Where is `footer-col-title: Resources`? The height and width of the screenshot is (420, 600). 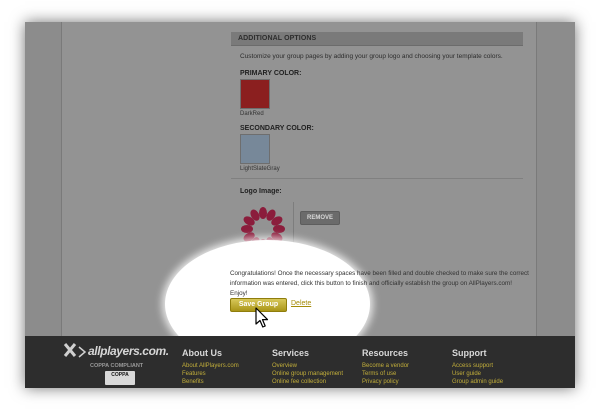
footer-col-title: Resources is located at coordinates (385, 353).